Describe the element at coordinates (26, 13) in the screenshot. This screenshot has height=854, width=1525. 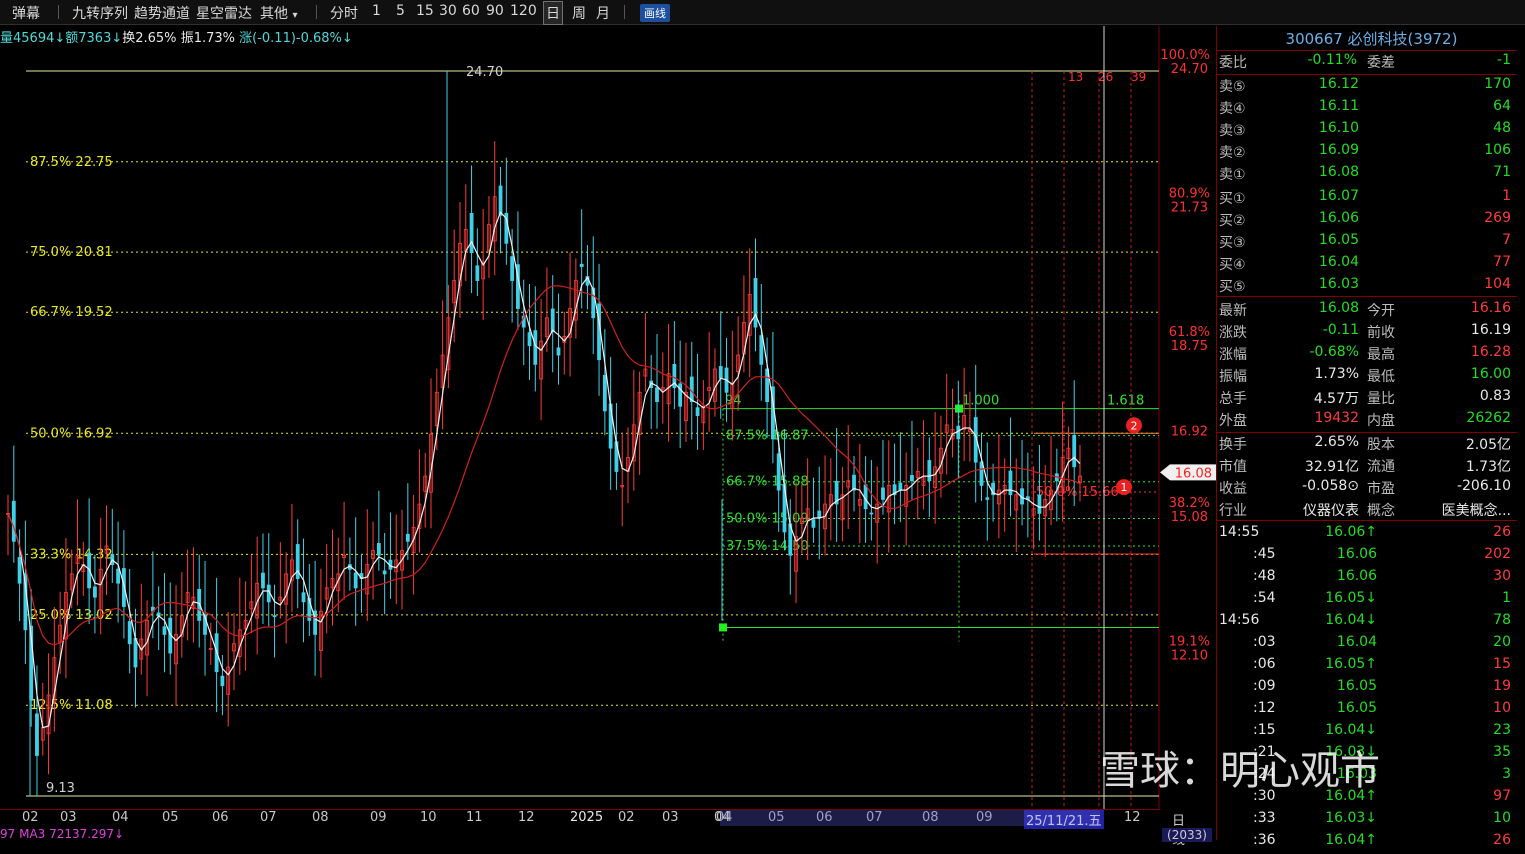
I see `danmu-button: 弹幕` at that location.